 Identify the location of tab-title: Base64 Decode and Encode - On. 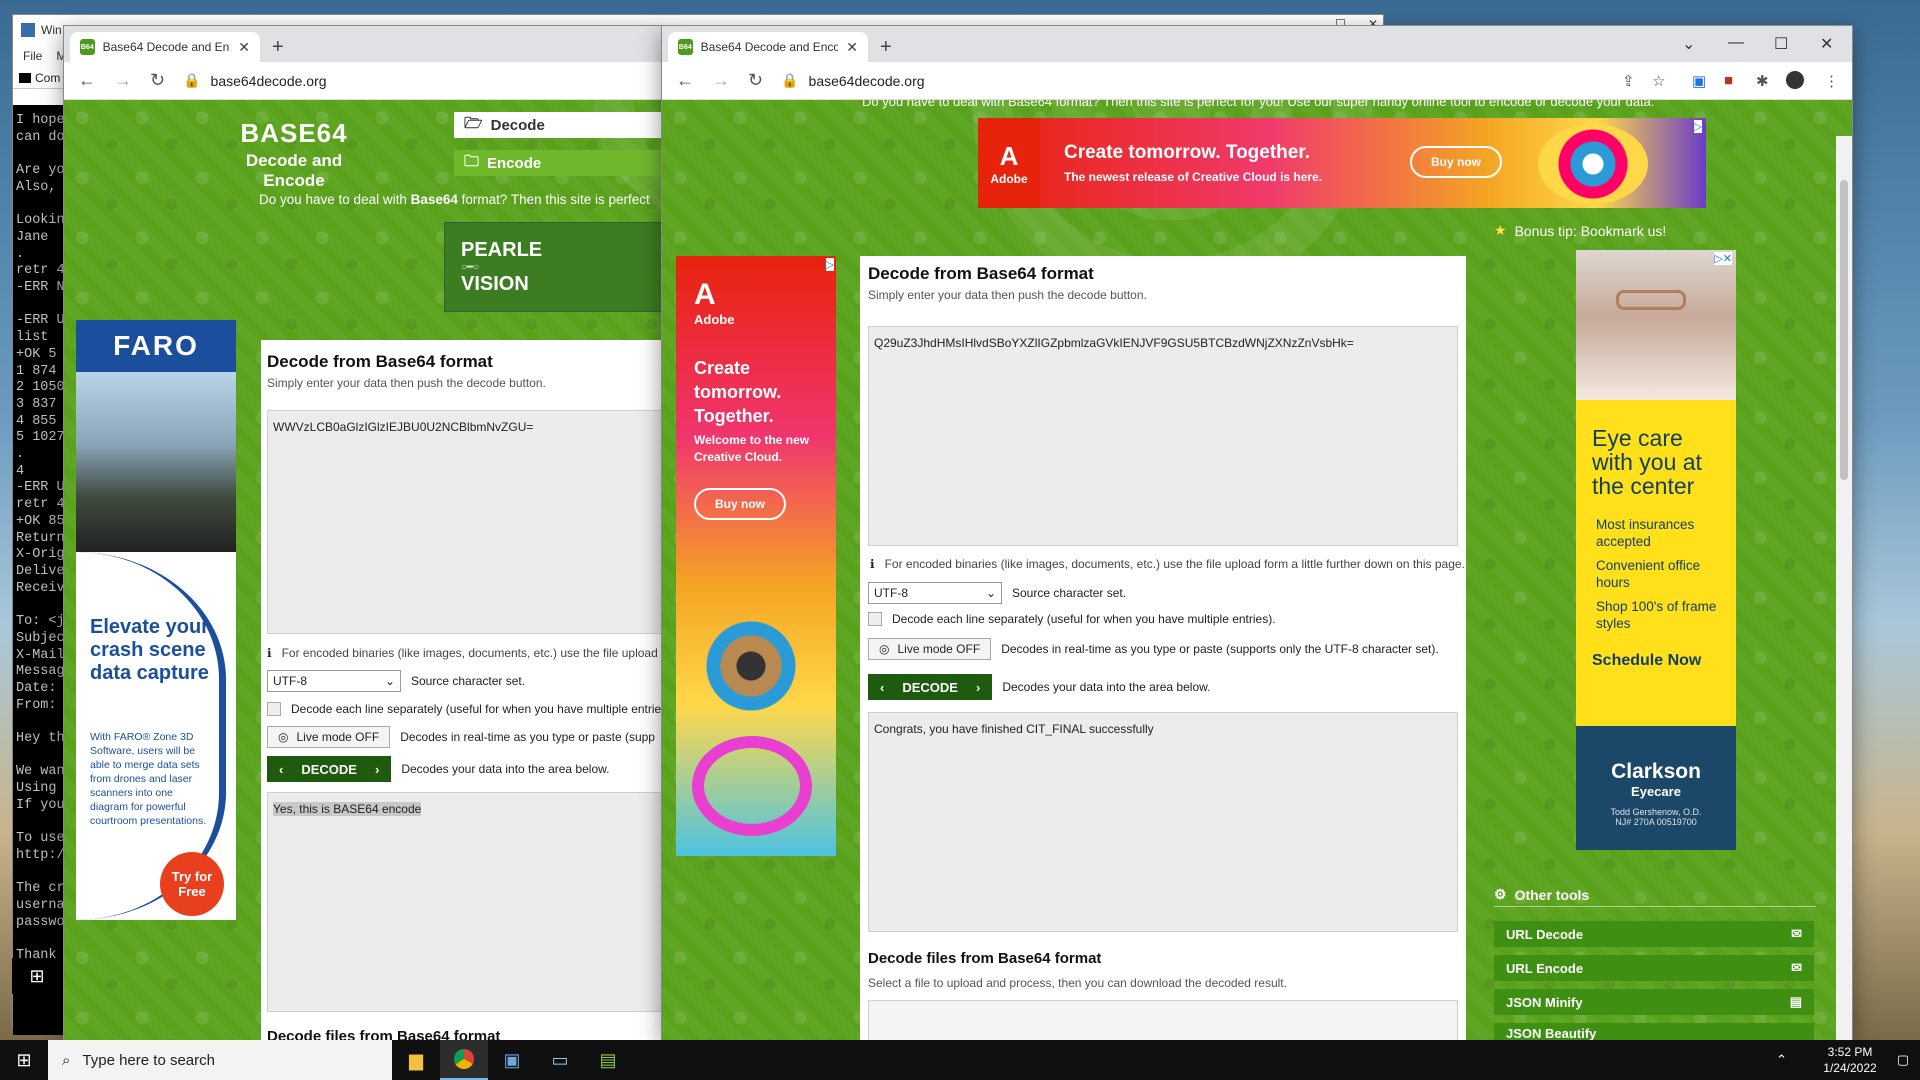
(769, 47).